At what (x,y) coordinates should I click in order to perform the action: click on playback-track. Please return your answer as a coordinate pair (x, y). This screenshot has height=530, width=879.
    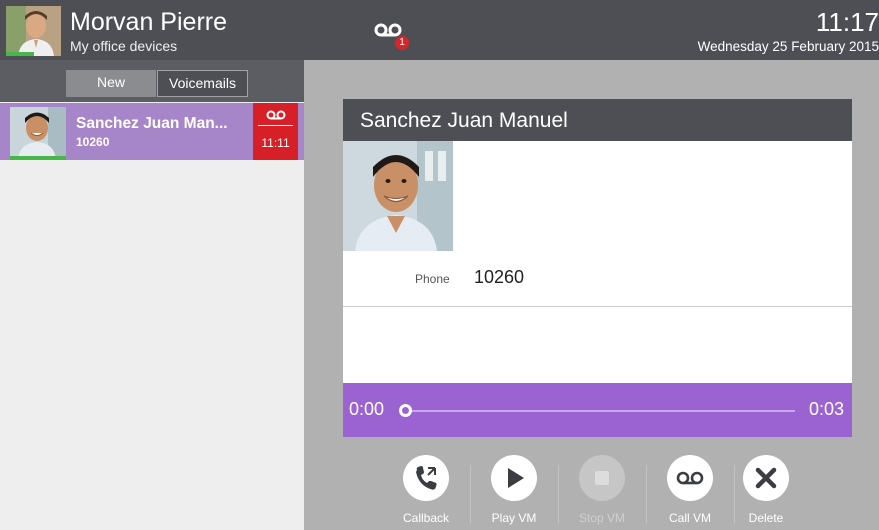
    Looking at the image, I should click on (600, 411).